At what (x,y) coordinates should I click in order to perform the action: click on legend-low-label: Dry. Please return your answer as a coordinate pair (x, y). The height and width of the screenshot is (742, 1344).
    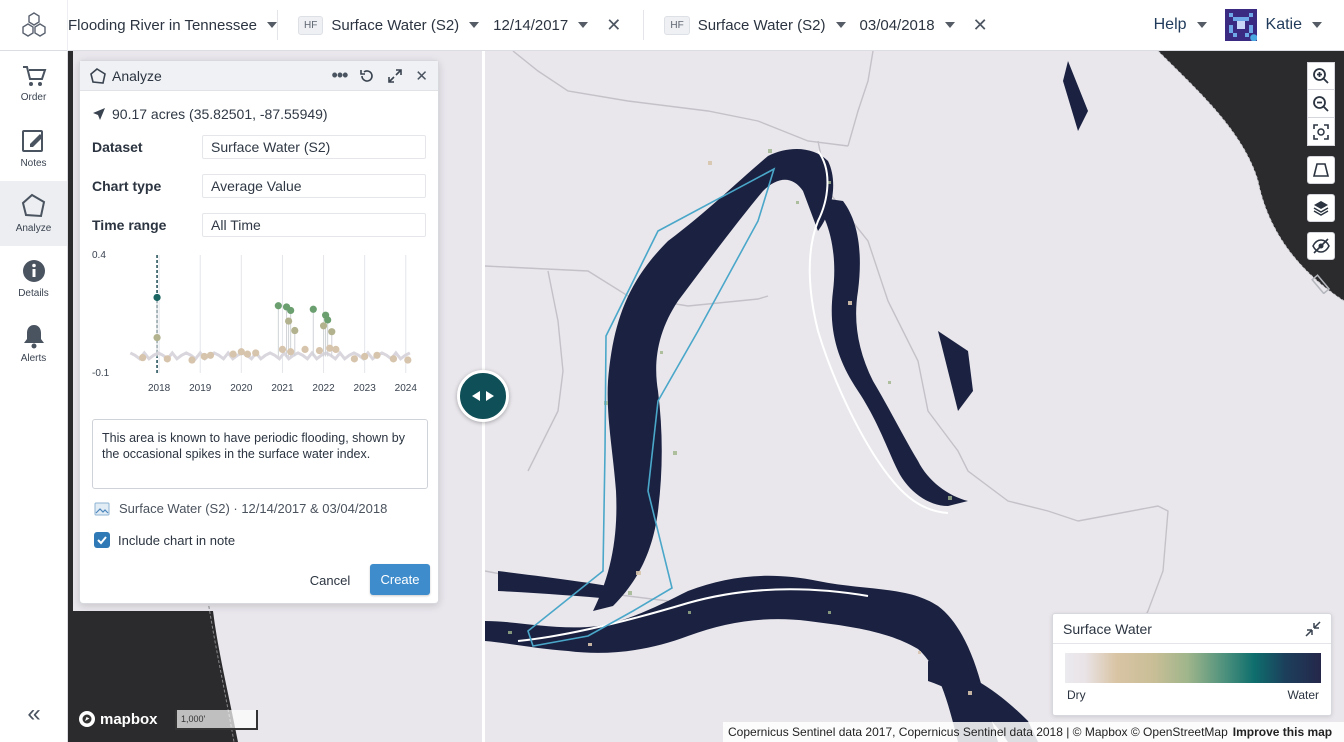
    Looking at the image, I should click on (1076, 695).